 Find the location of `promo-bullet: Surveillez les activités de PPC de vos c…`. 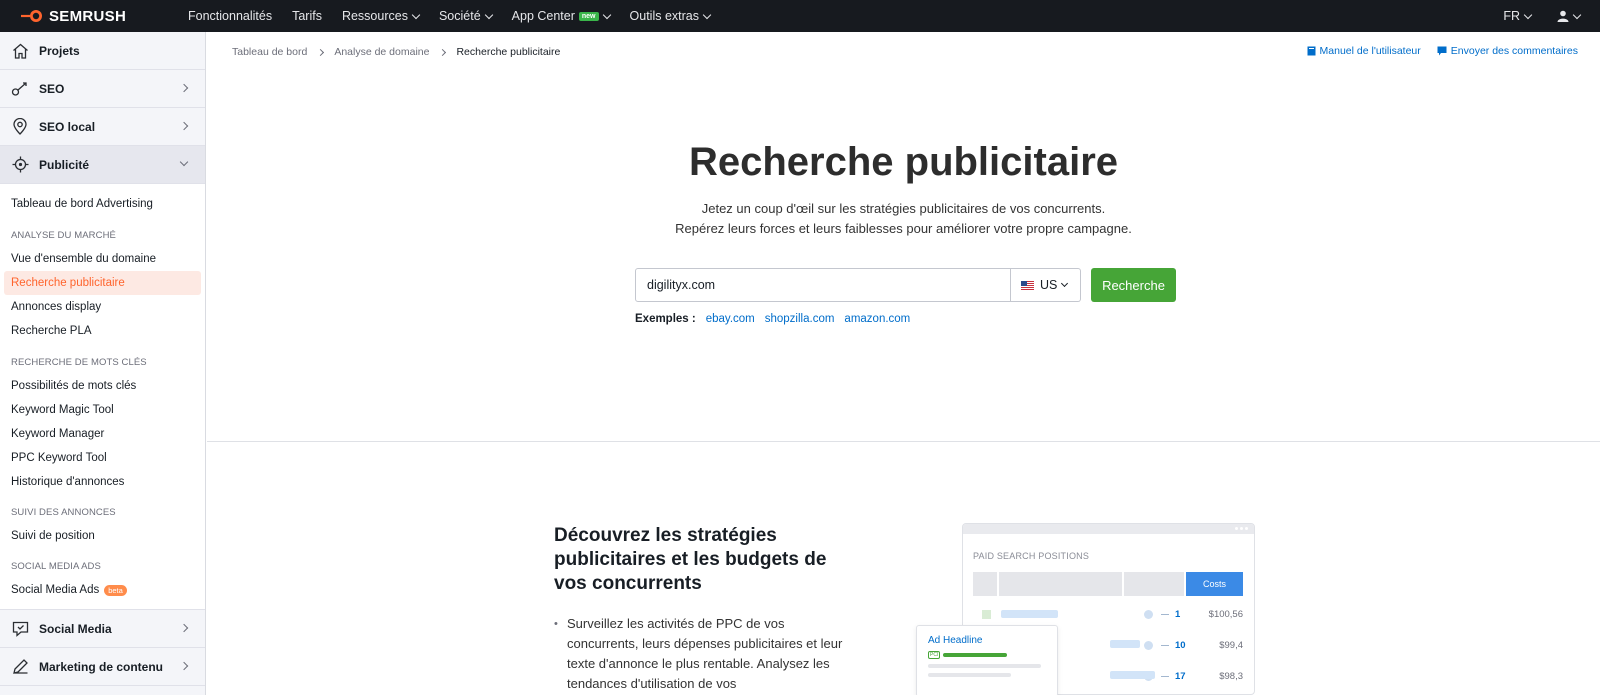

promo-bullet: Surveillez les activités de PPC de vos c… is located at coordinates (699, 654).